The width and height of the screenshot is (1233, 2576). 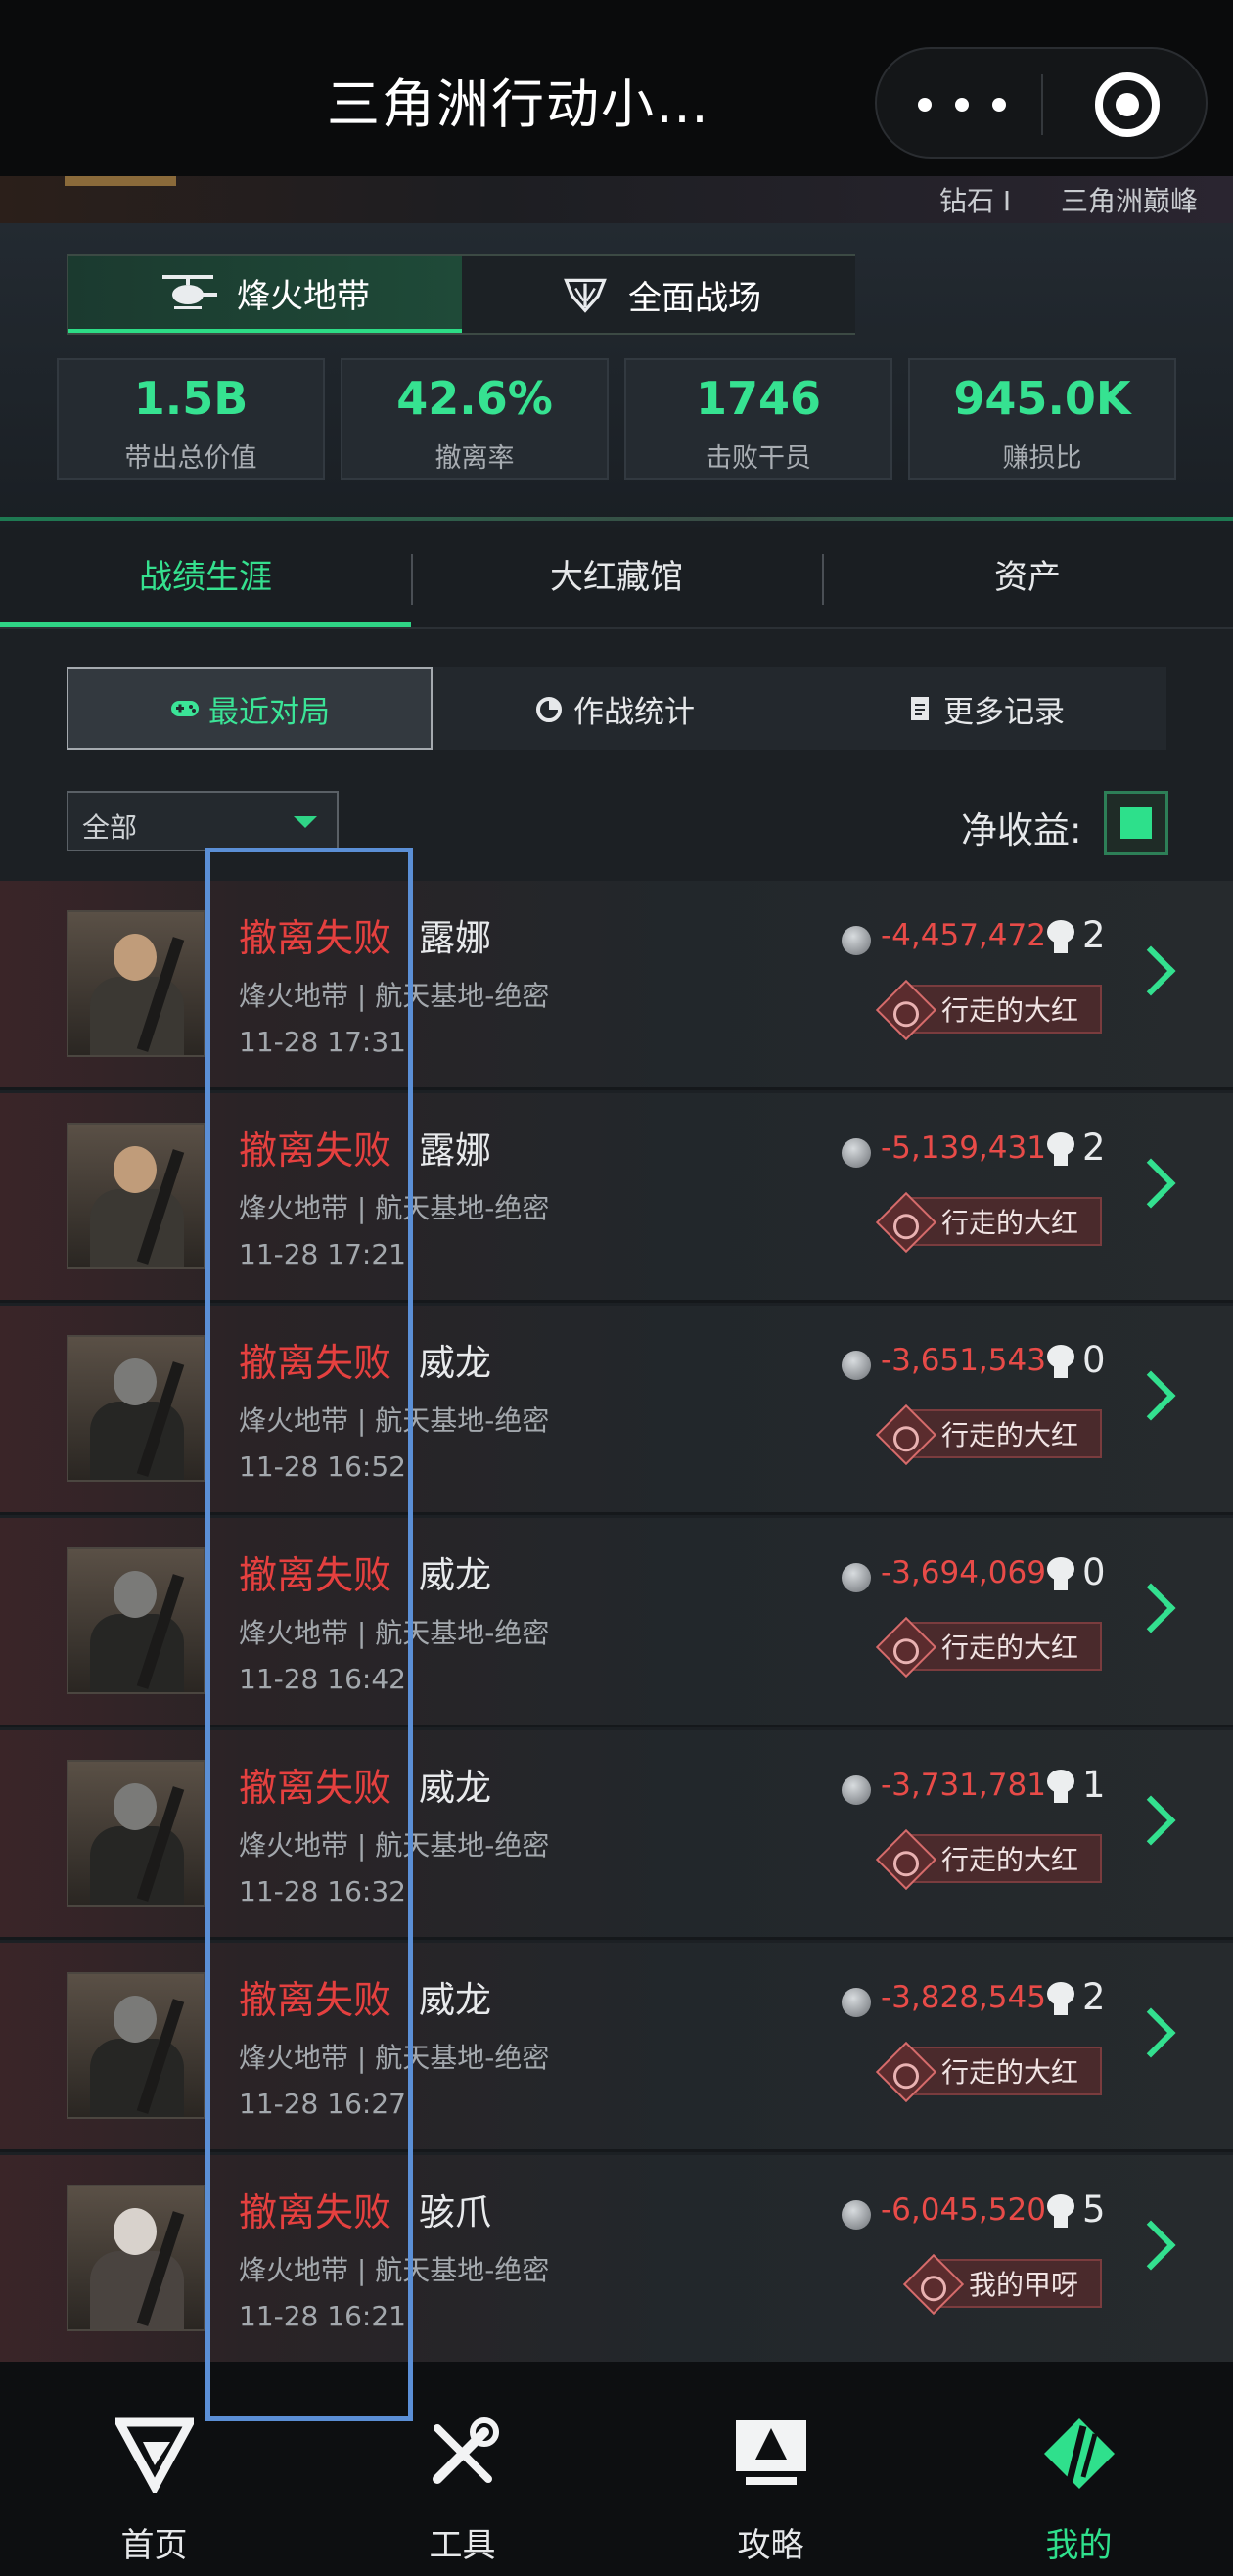 What do you see at coordinates (1041, 103) in the screenshot?
I see `mini-program-capsule` at bounding box center [1041, 103].